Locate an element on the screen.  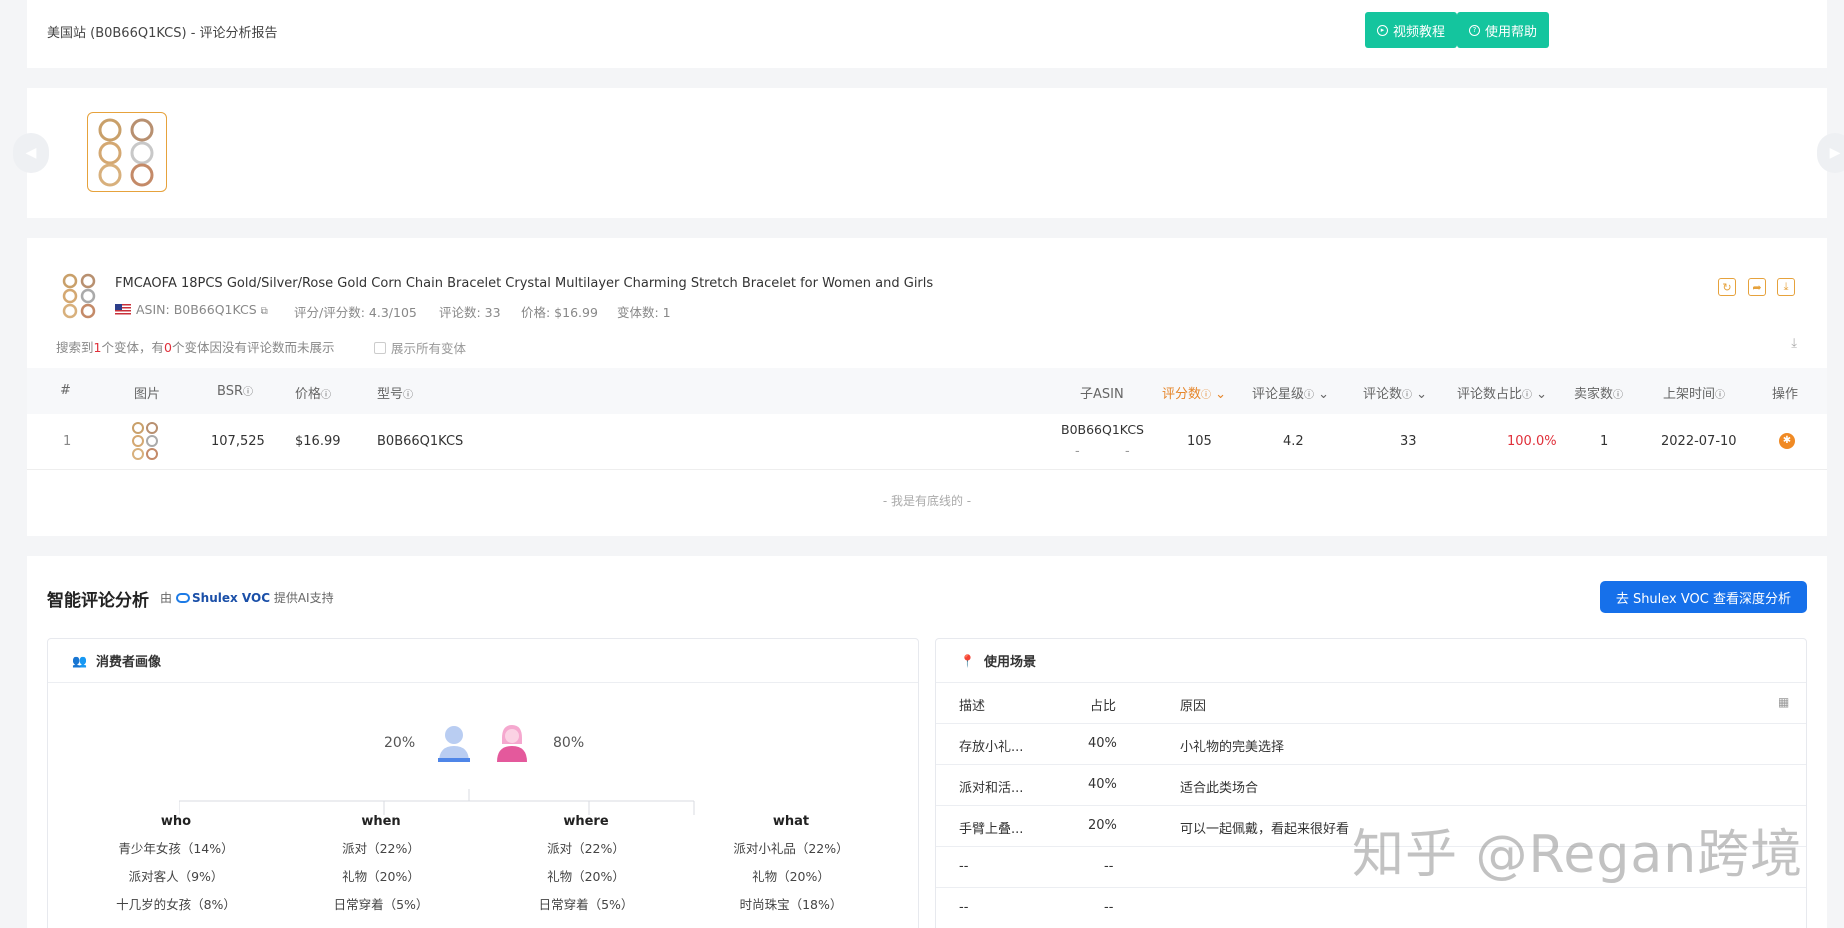
reviews-meta: 评论数: 33 is located at coordinates (470, 312).